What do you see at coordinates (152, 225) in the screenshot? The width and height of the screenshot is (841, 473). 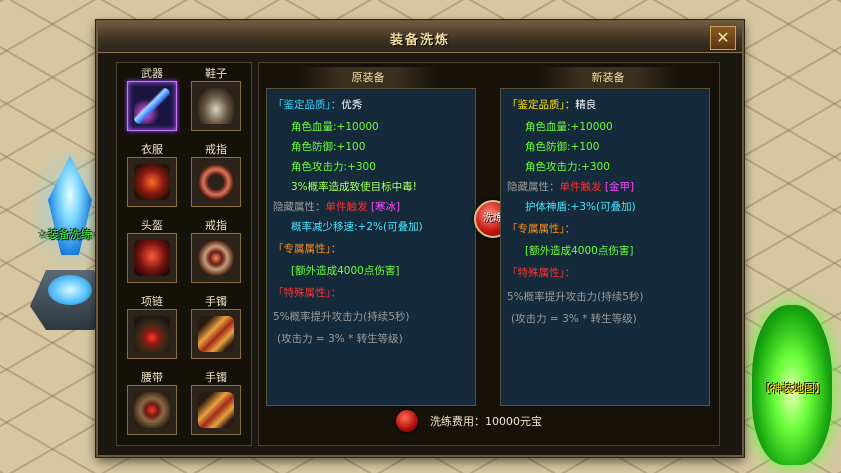 I see `slot-label-helmet: 头盔` at bounding box center [152, 225].